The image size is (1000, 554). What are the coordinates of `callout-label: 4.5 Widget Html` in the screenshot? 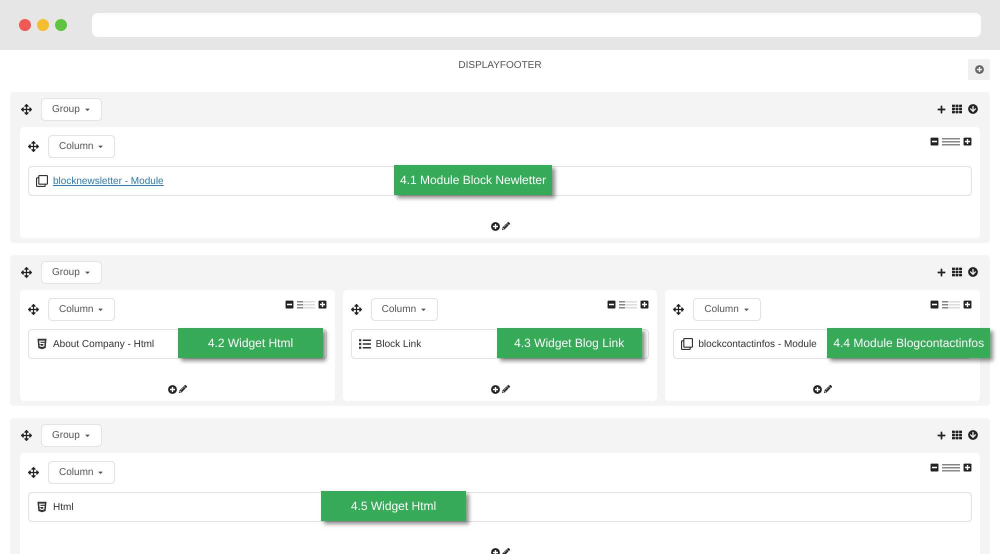 It's located at (393, 506).